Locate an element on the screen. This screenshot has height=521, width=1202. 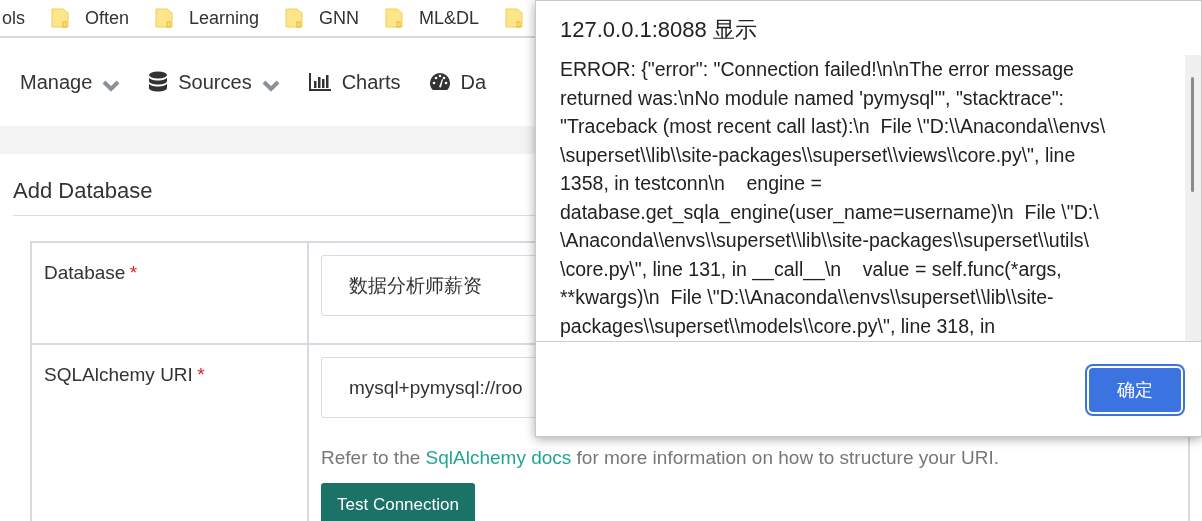
field-label: SQLAlchemy URI is located at coordinates (118, 374).